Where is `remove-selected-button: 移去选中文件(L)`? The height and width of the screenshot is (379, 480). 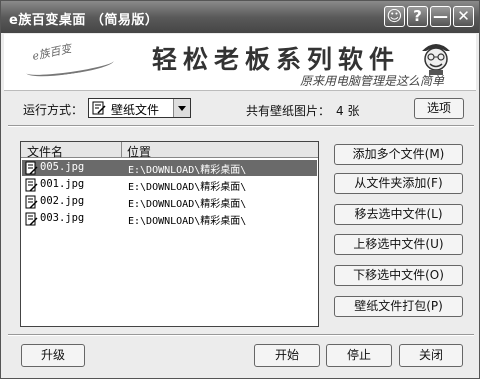 remove-selected-button: 移去选中文件(L) is located at coordinates (398, 214).